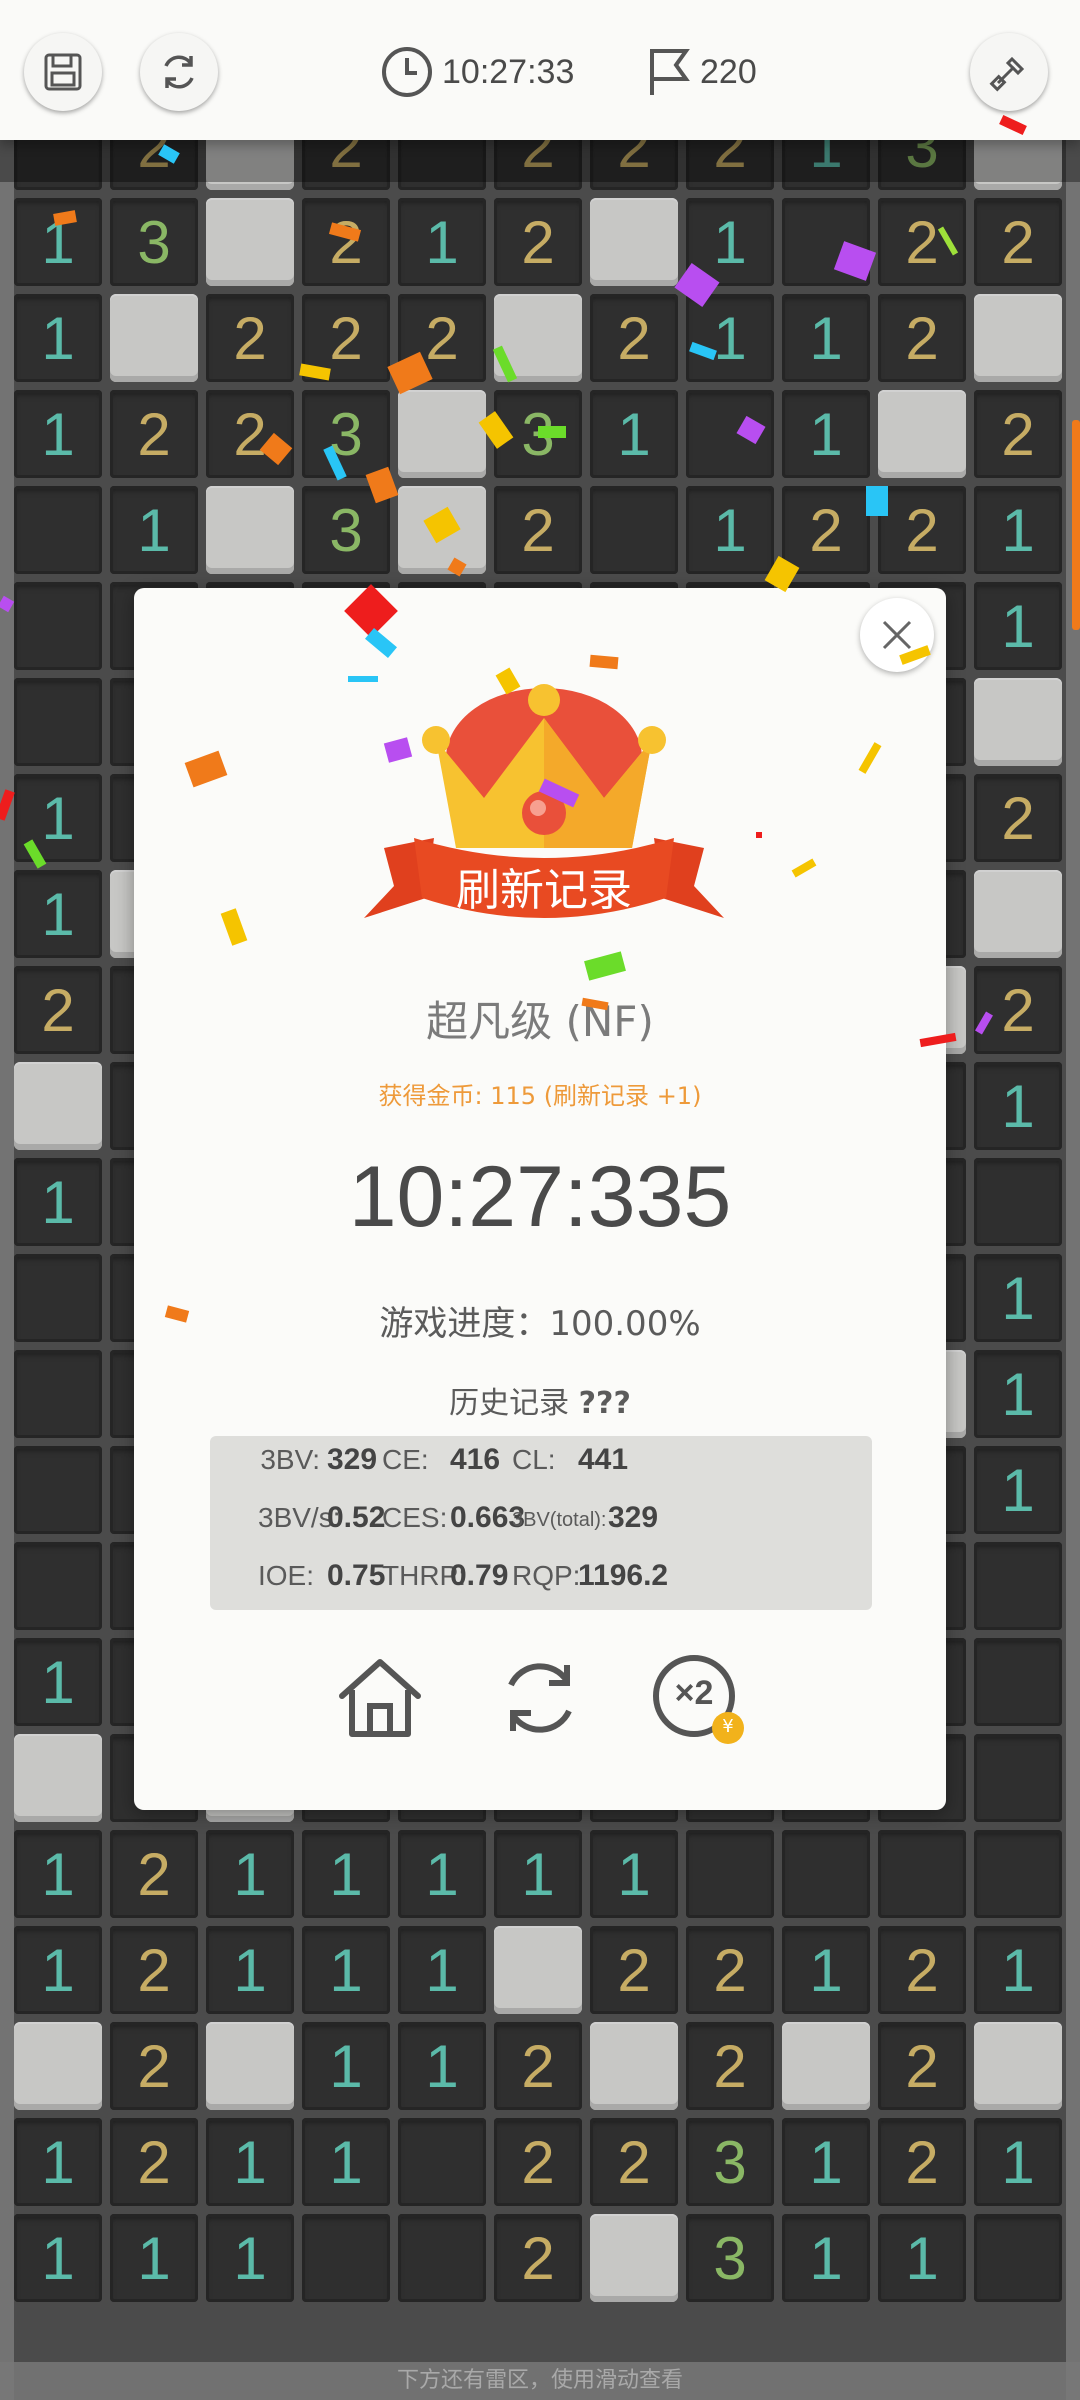 The height and width of the screenshot is (2400, 1080). What do you see at coordinates (1076, 525) in the screenshot?
I see `scroll-indicator` at bounding box center [1076, 525].